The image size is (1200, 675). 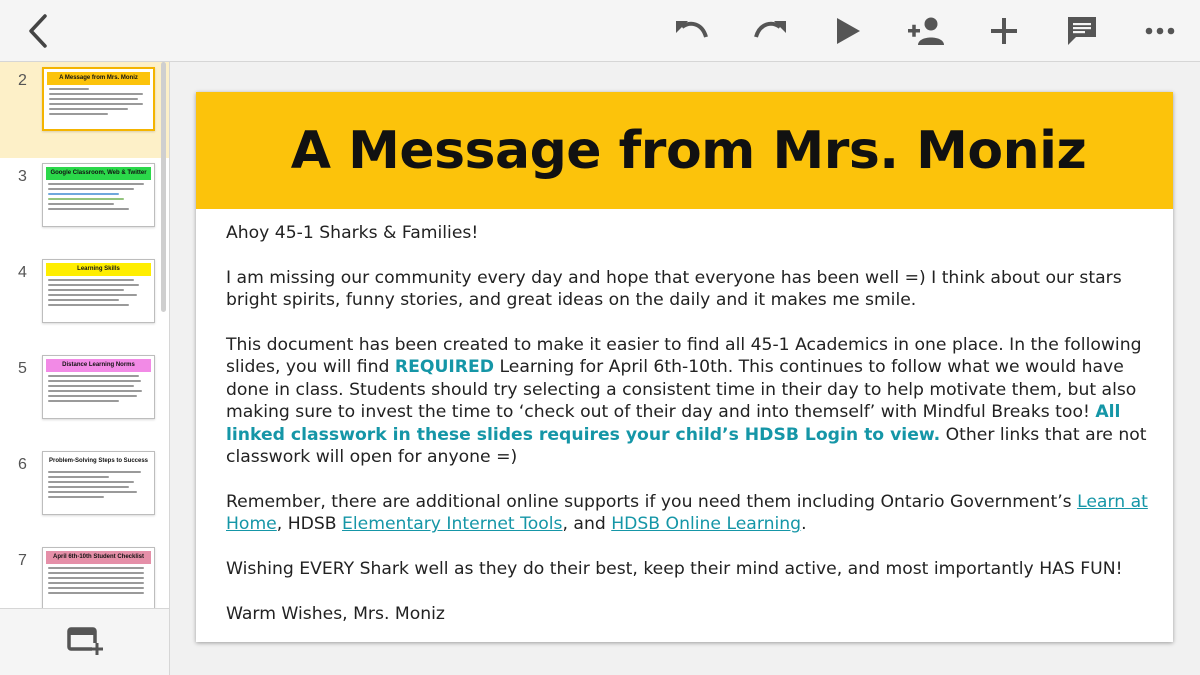 I want to click on slide-number: 2, so click(x=22, y=80).